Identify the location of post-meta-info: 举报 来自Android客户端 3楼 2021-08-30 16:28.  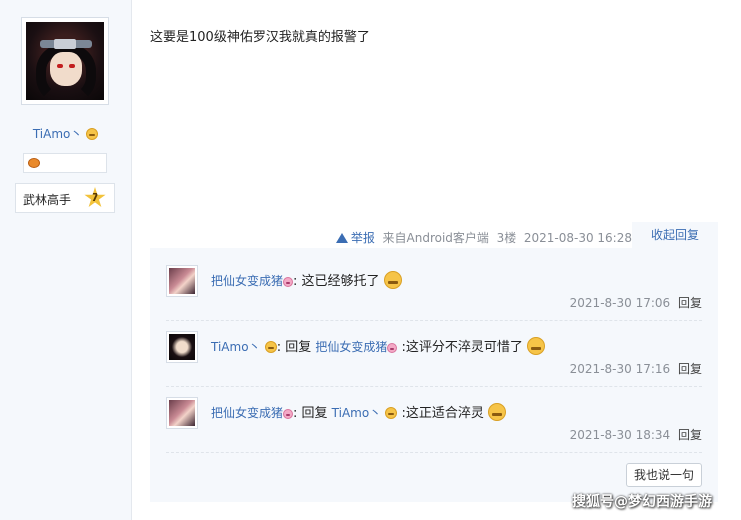
(483, 237).